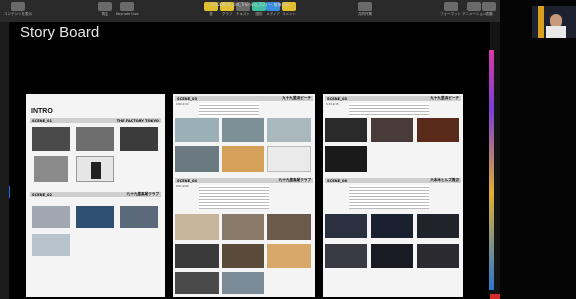 The height and width of the screenshot is (299, 576). Describe the element at coordinates (187, 180) in the screenshot. I see `scene-04-label: SCENE_04` at that location.